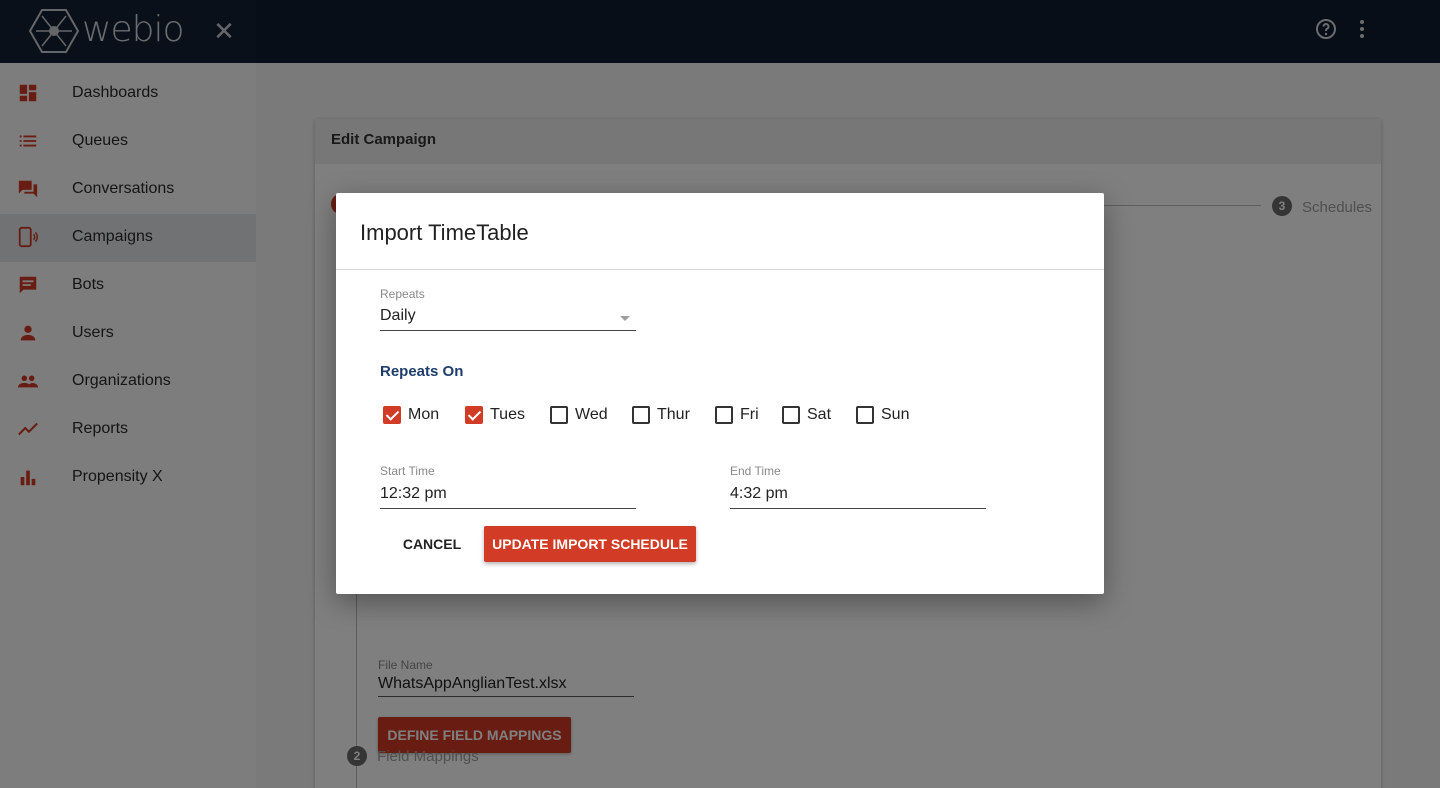 The width and height of the screenshot is (1440, 788). Describe the element at coordinates (895, 414) in the screenshot. I see `day-label: Sun` at that location.